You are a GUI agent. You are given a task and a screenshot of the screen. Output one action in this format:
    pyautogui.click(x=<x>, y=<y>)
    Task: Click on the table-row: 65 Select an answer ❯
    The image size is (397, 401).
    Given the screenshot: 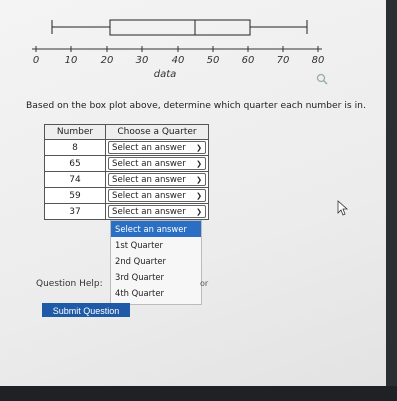 What is the action you would take?
    pyautogui.click(x=126, y=163)
    